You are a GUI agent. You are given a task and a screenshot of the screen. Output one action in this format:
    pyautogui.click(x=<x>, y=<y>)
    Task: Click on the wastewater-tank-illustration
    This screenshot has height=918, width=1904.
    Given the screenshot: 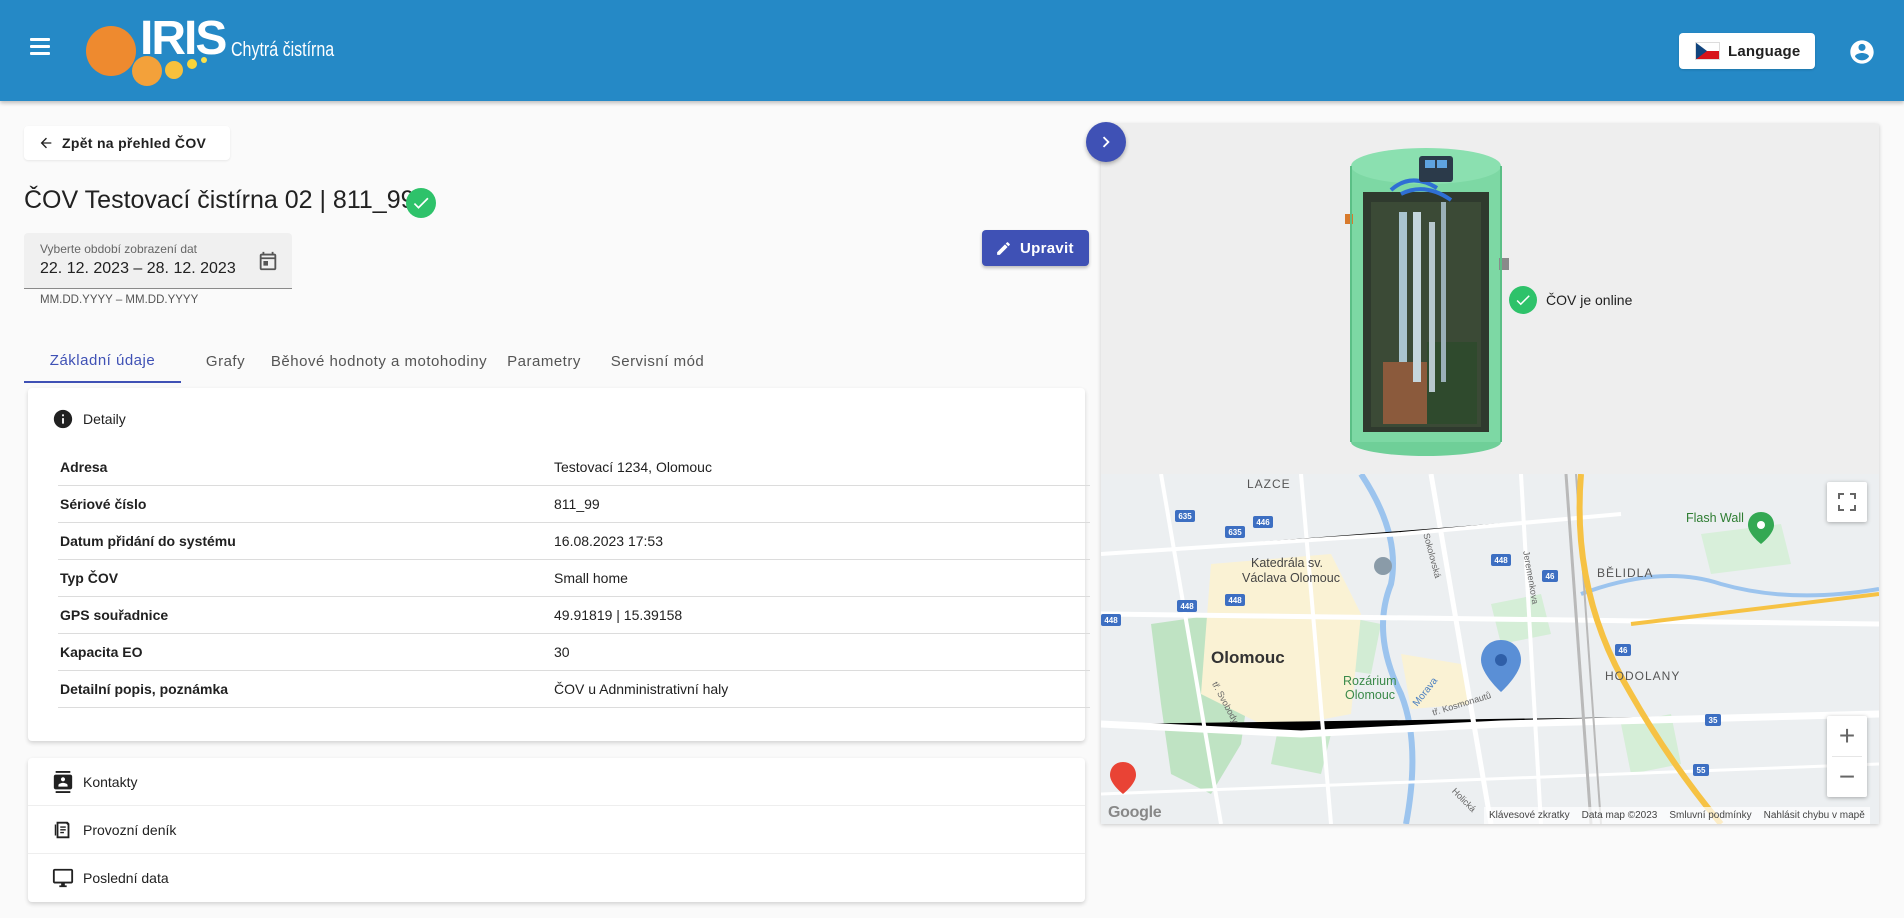 What is the action you would take?
    pyautogui.click(x=1427, y=302)
    